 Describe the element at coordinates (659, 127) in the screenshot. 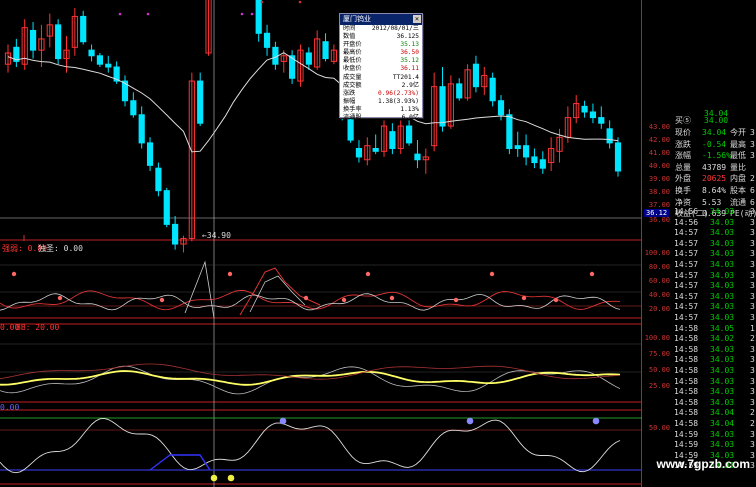

I see `axis-label: 43.00` at that location.